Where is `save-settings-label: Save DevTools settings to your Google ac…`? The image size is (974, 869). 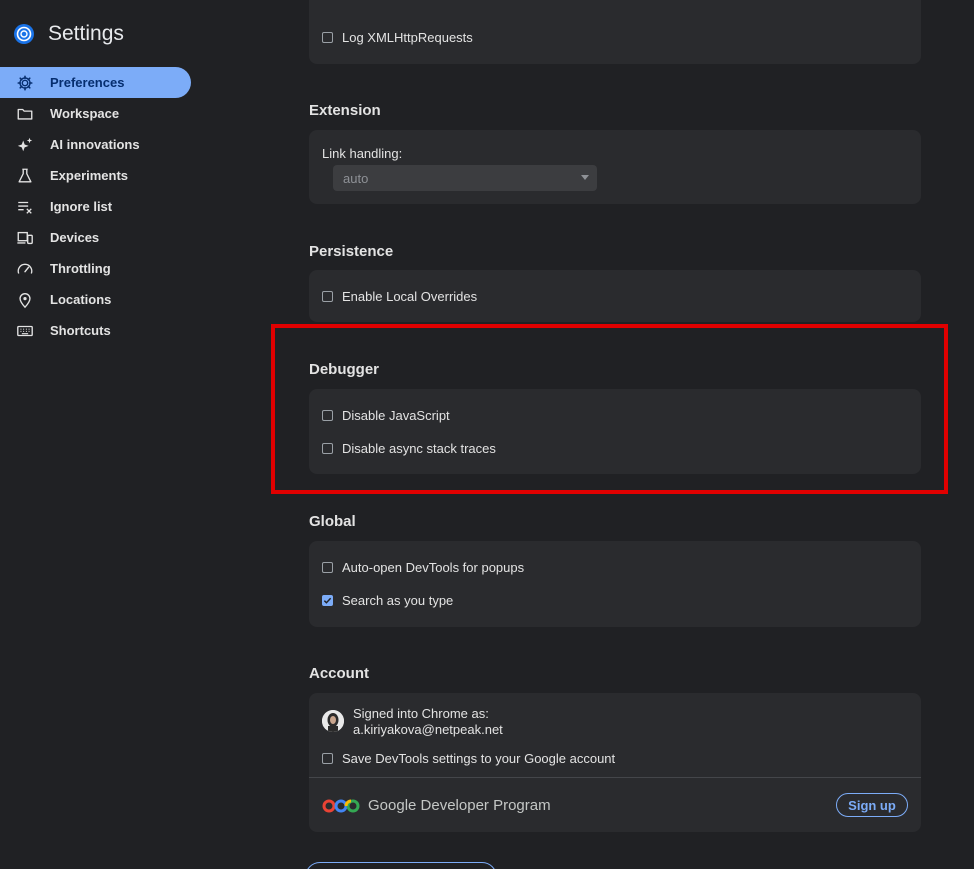 save-settings-label: Save DevTools settings to your Google ac… is located at coordinates (479, 758).